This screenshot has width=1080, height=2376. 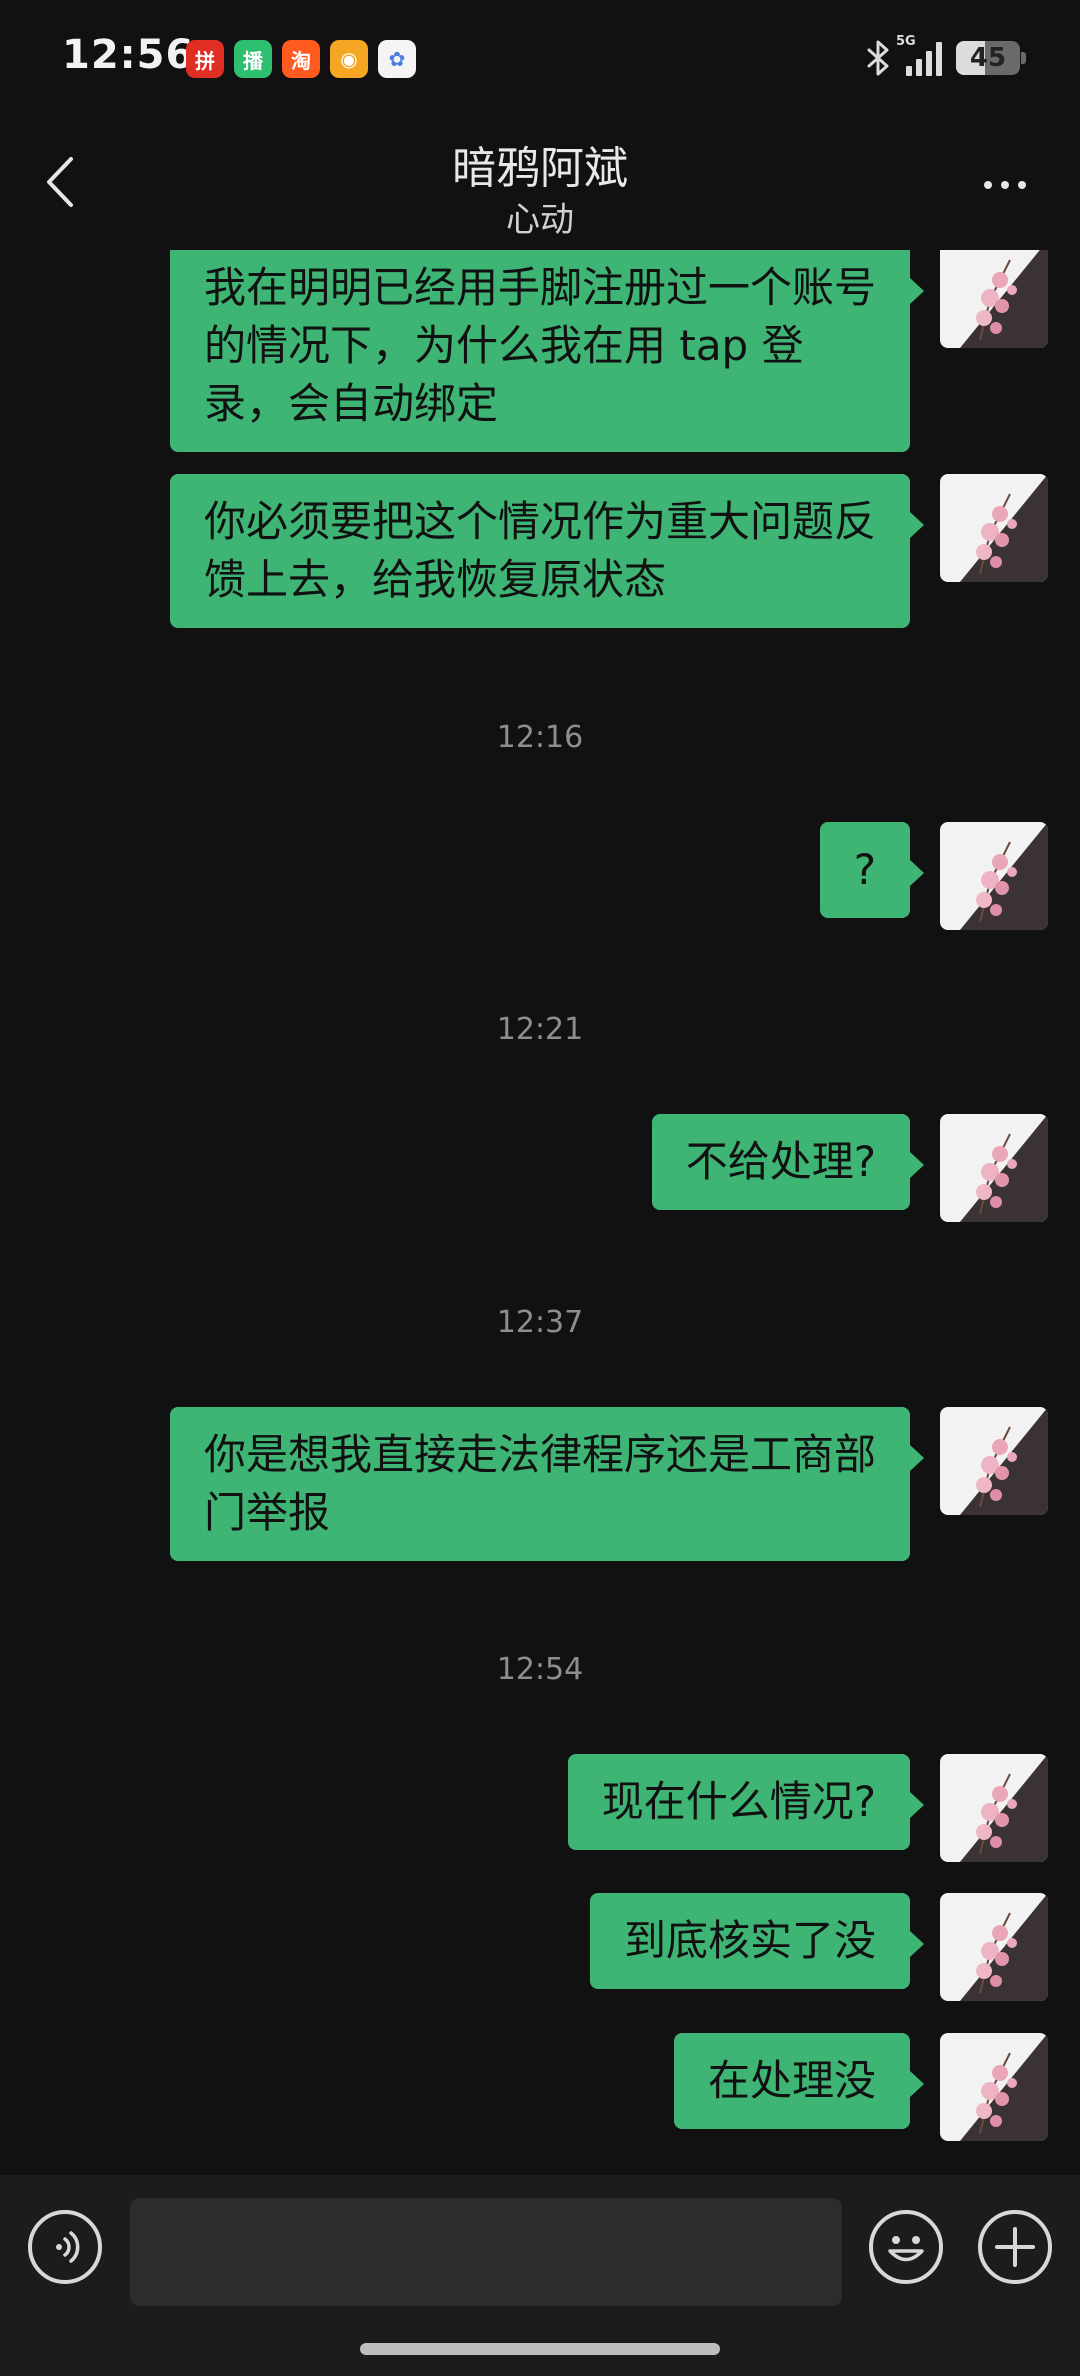 I want to click on sent-message: ?, so click(x=933, y=876).